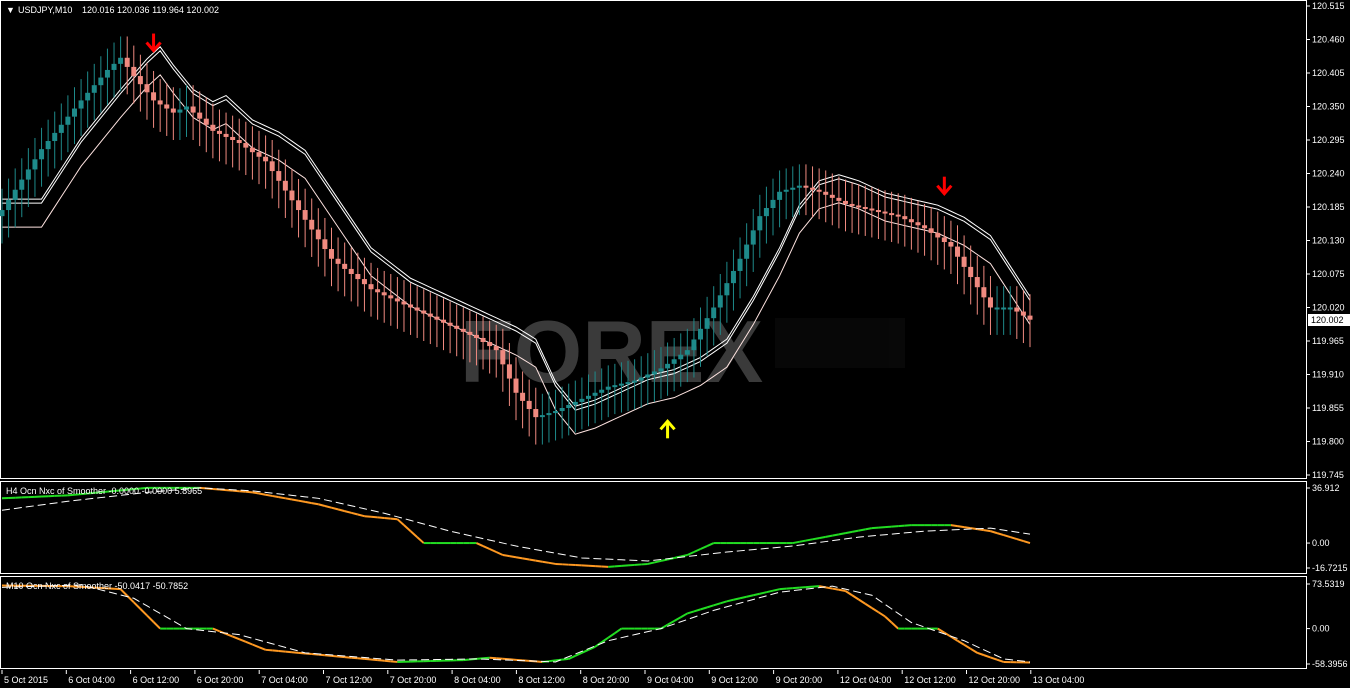 Image resolution: width=1350 pixels, height=688 pixels. I want to click on y-tick-label: 0.00, so click(1321, 543).